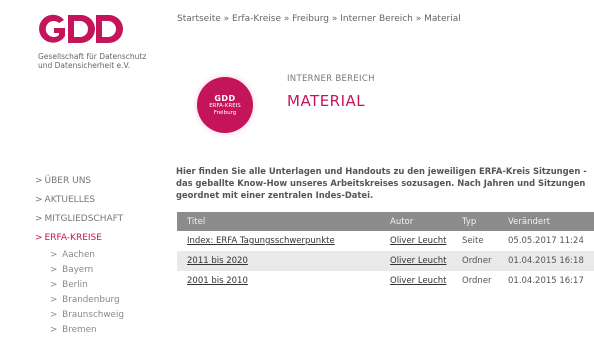  I want to click on subnav-item-bayern: > Bayern, so click(79, 270).